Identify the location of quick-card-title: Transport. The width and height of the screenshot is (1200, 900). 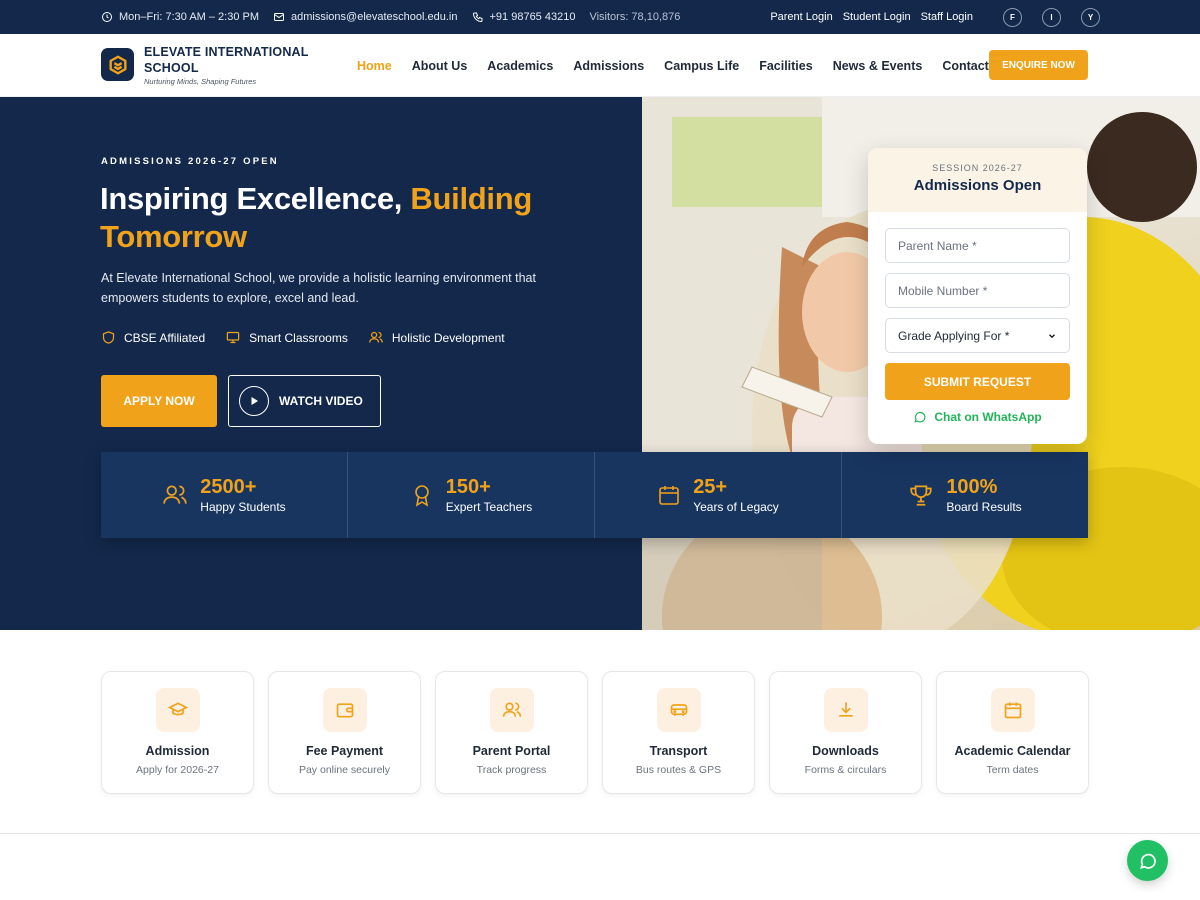
(678, 751).